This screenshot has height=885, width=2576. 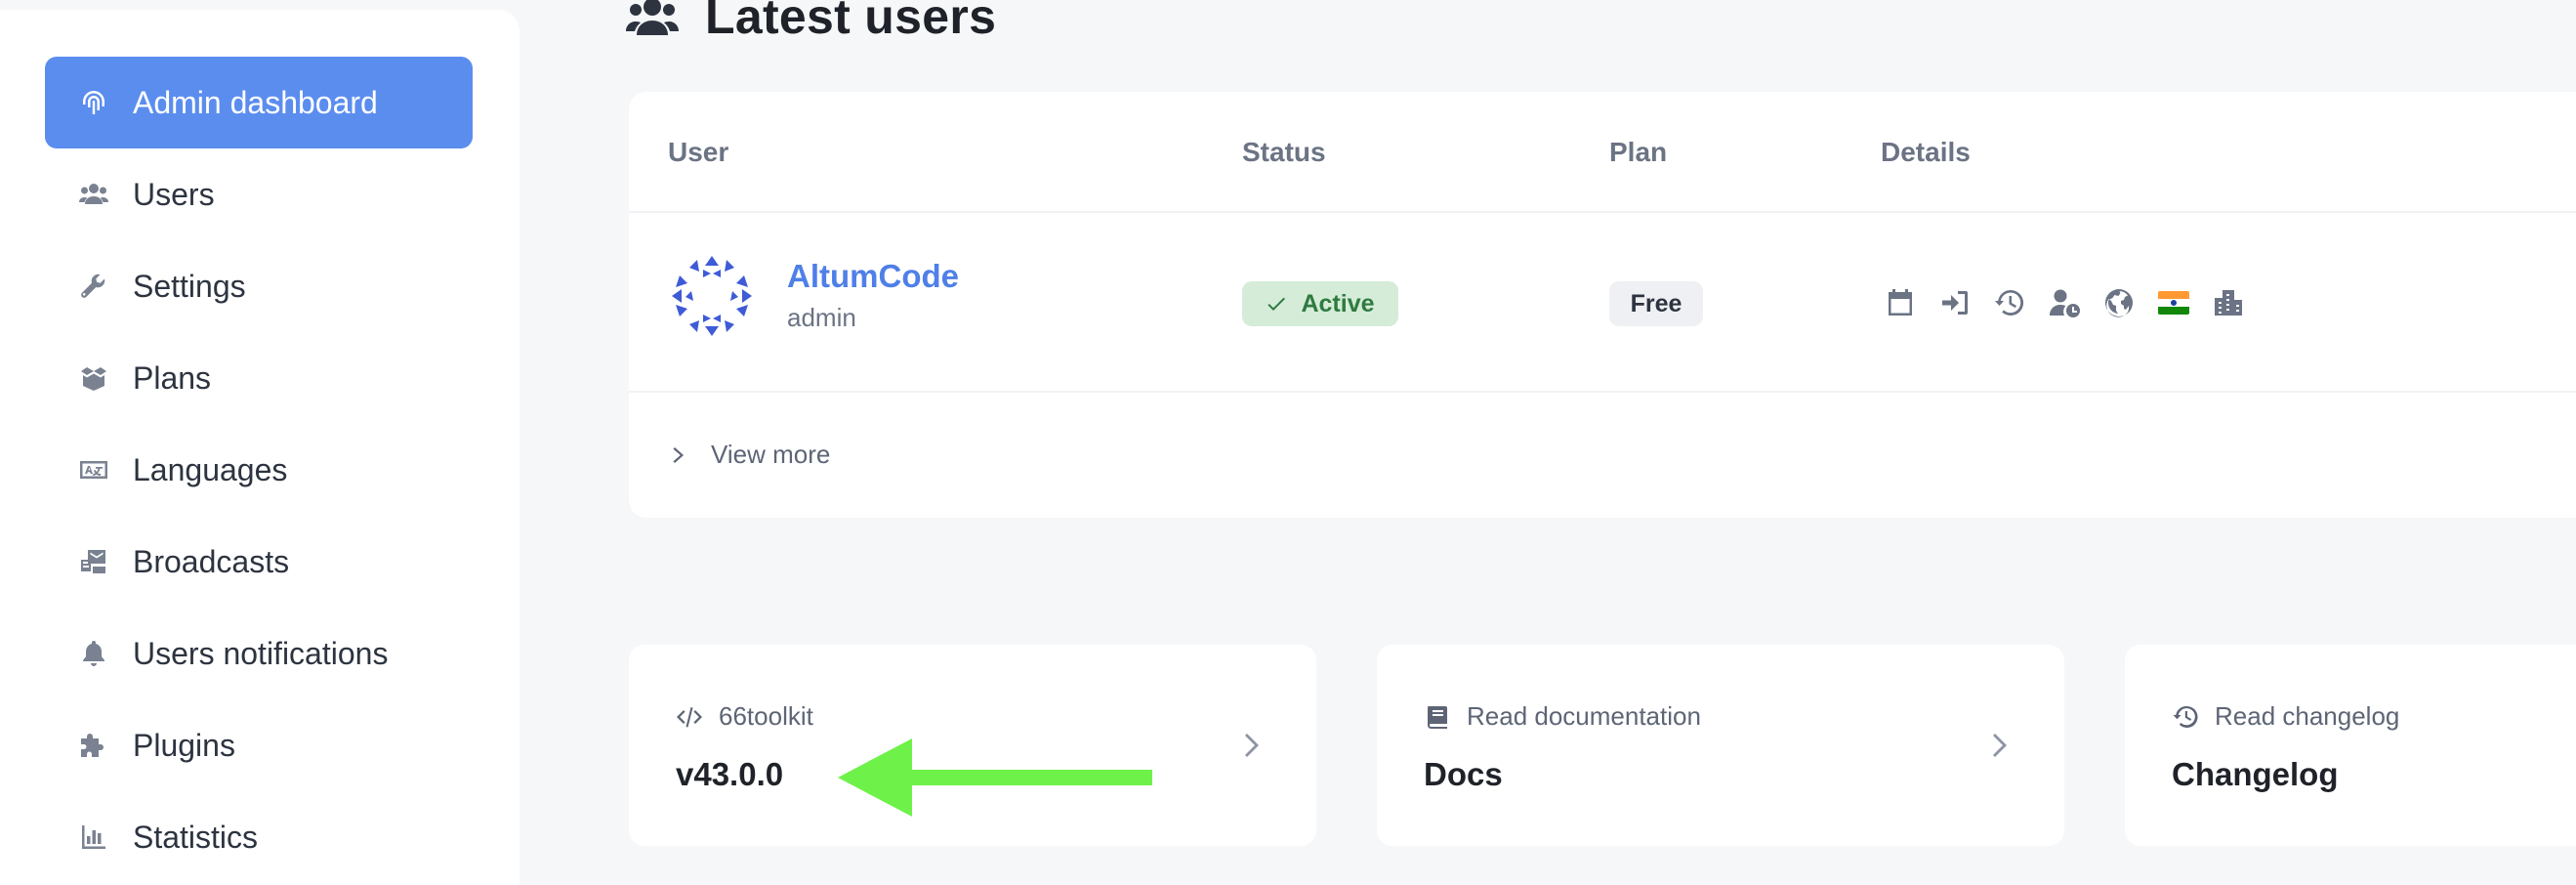 I want to click on city-icon, so click(x=2228, y=303).